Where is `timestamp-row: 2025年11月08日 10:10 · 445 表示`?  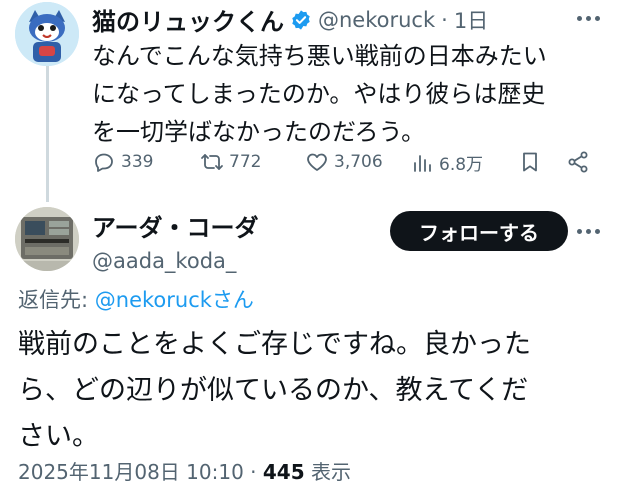 timestamp-row: 2025年11月08日 10:10 · 445 表示 is located at coordinates (184, 470).